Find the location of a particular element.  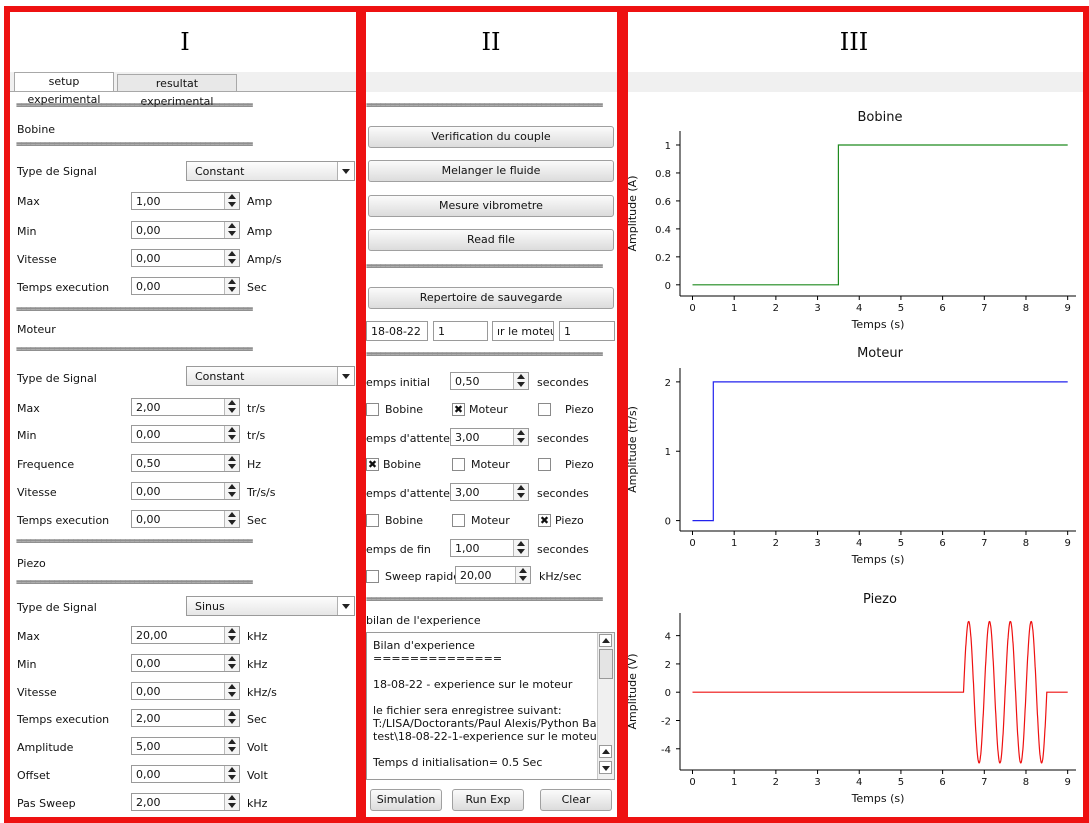

y-tick-label: 0.6 is located at coordinates (663, 202).